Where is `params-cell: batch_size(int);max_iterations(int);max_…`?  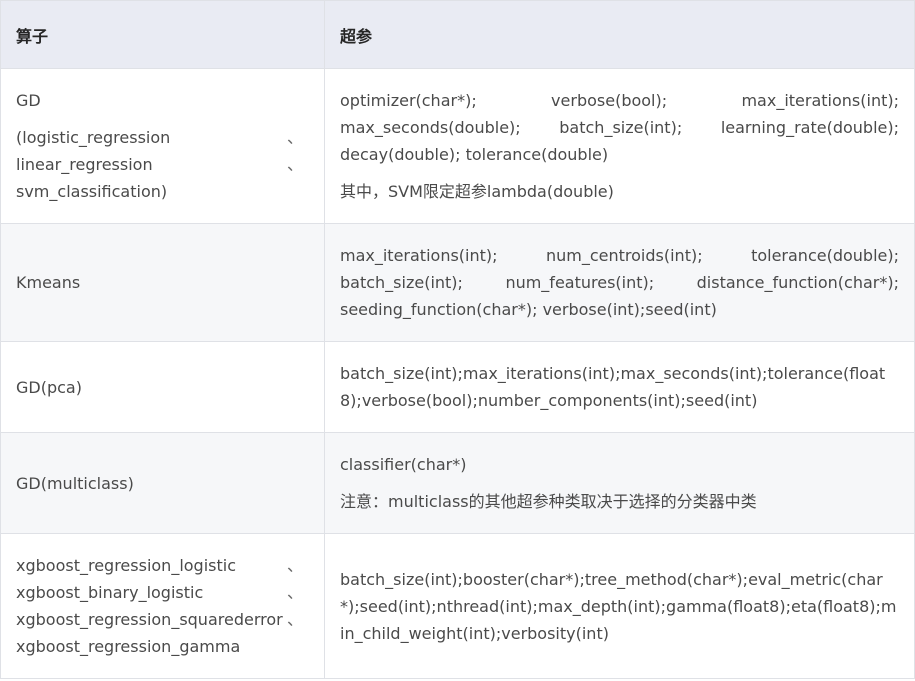 params-cell: batch_size(int);max_iterations(int);max_… is located at coordinates (619, 387).